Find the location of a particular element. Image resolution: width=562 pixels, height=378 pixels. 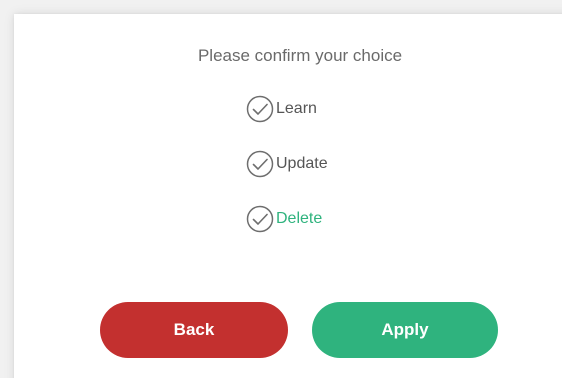

option-label: Update is located at coordinates (302, 163).